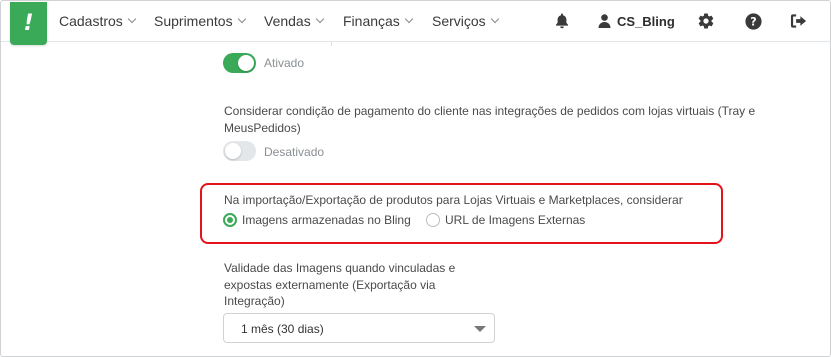 Image resolution: width=831 pixels, height=357 pixels. Describe the element at coordinates (239, 63) in the screenshot. I see `toggle-switch-ativado` at that location.